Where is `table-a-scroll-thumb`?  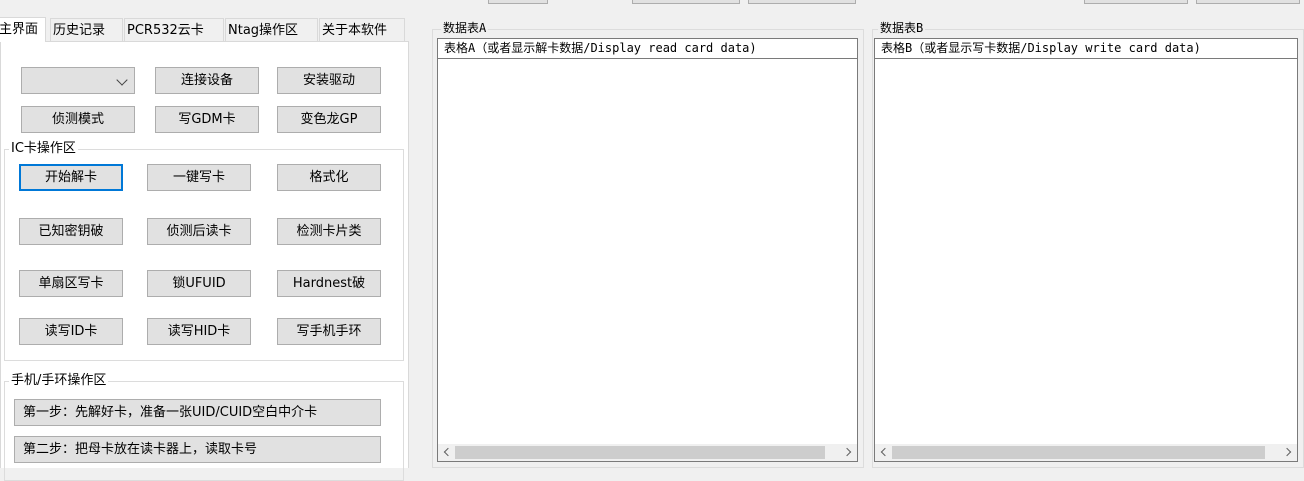 table-a-scroll-thumb is located at coordinates (640, 452).